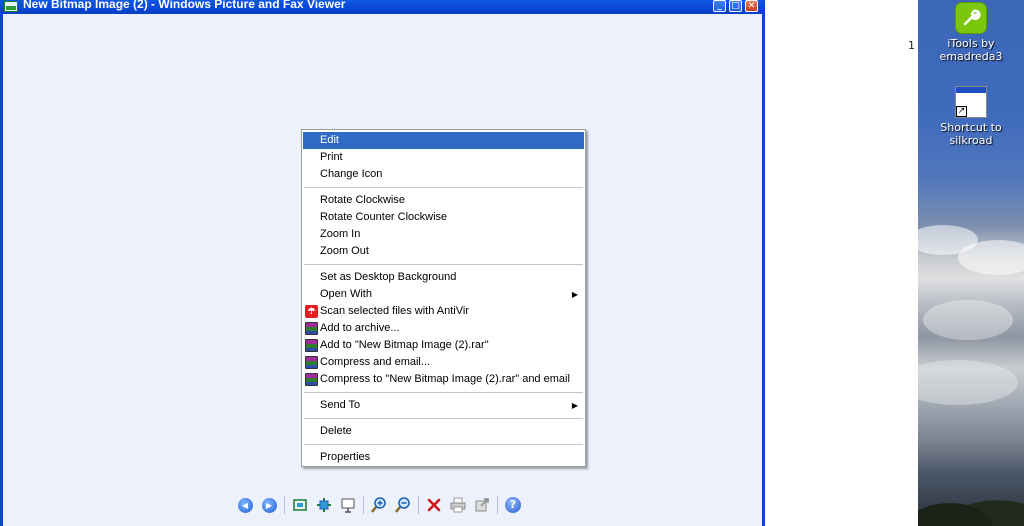 The height and width of the screenshot is (526, 1024). Describe the element at coordinates (443, 294) in the screenshot. I see `menu-item-open-with: Open With ▶` at that location.